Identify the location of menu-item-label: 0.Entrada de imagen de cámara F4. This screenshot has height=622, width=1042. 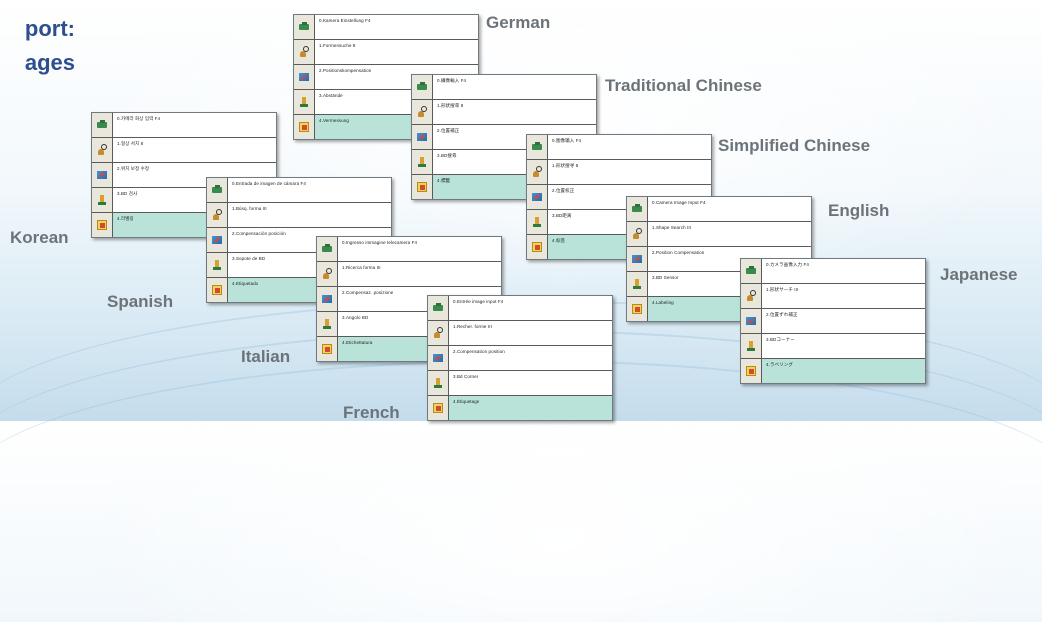
(269, 183).